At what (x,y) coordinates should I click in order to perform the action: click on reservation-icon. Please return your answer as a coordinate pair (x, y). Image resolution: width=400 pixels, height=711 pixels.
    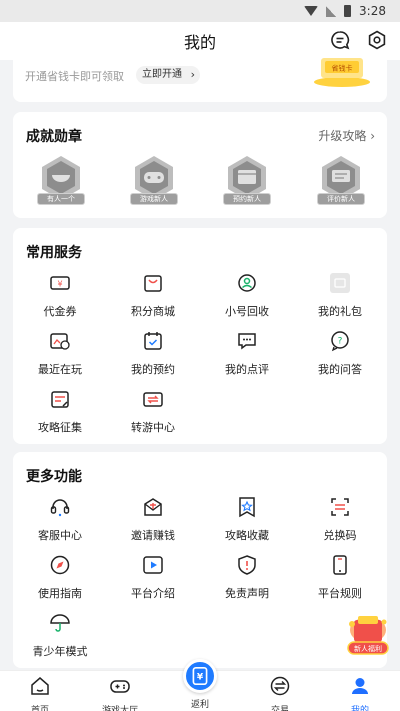
    Looking at the image, I should click on (153, 341).